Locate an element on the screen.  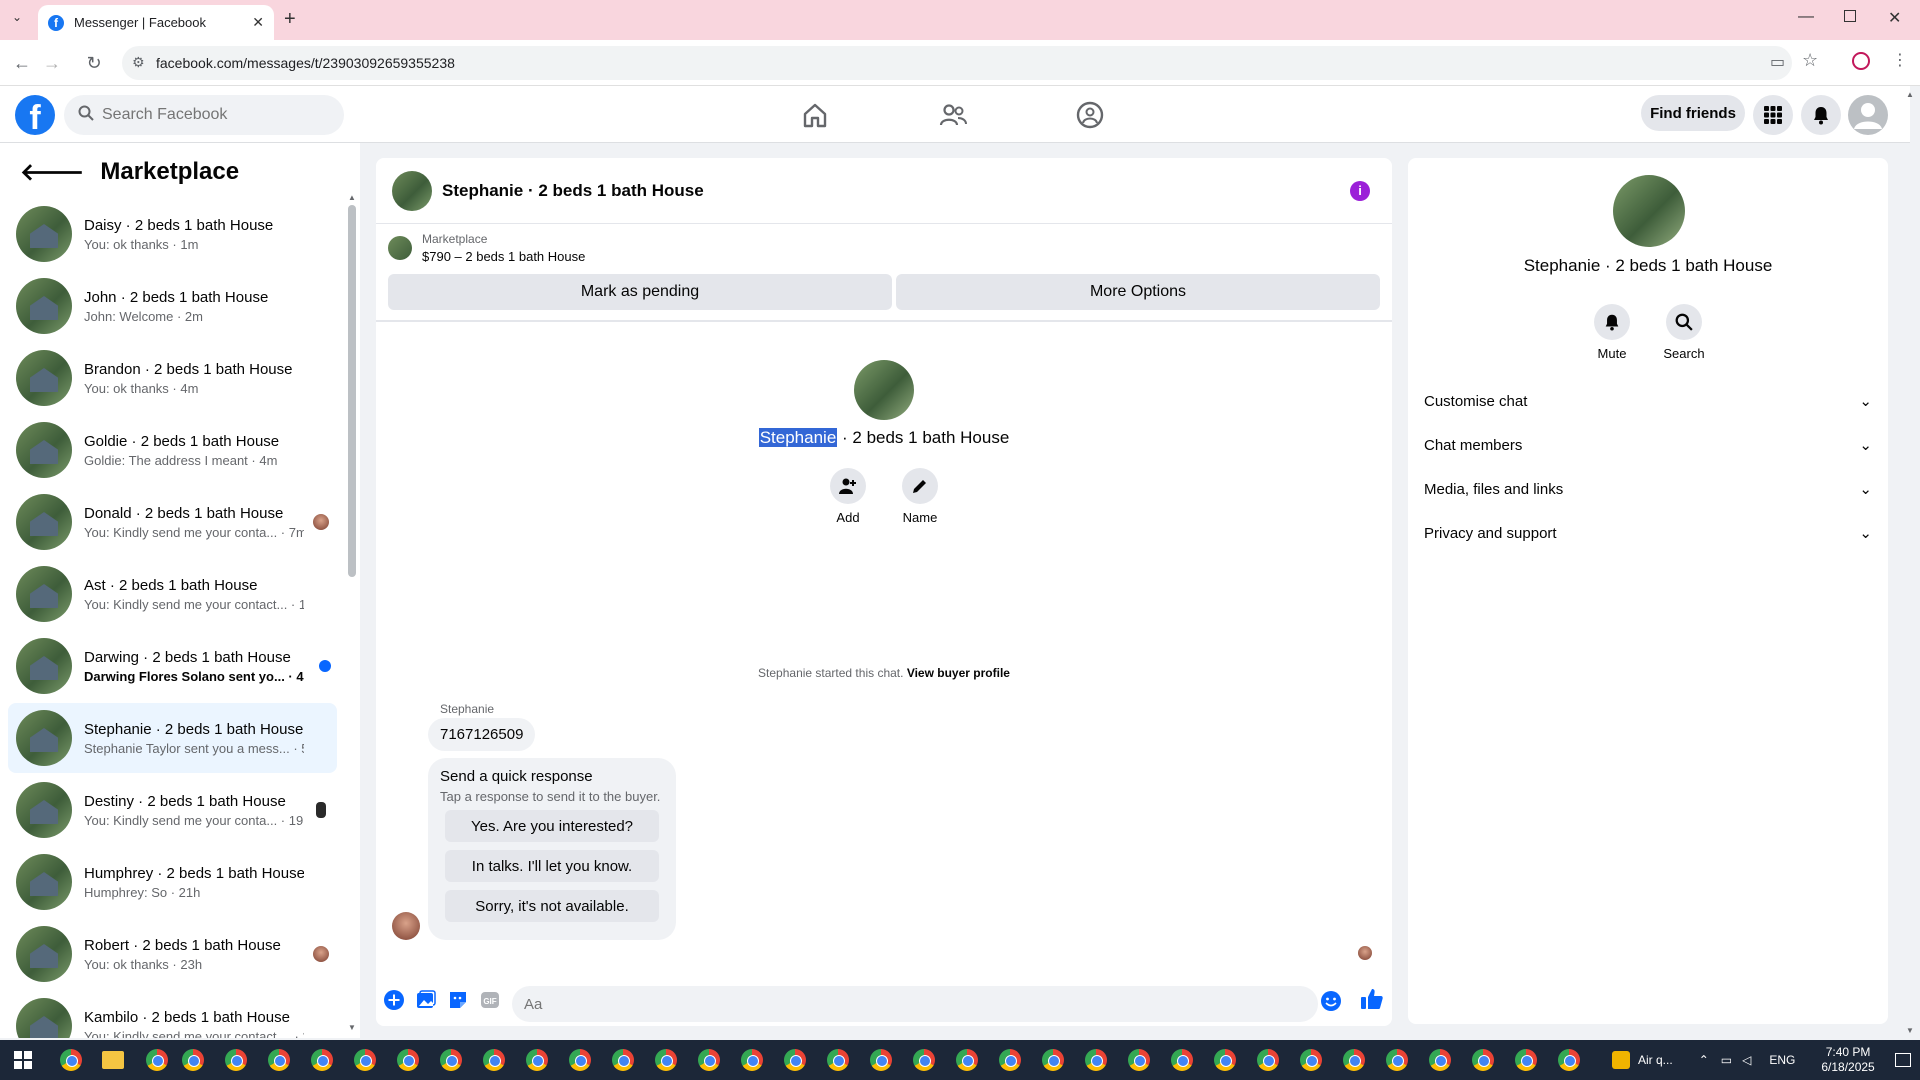
tray-chevron-icon: ⌃ is located at coordinates (1704, 1060).